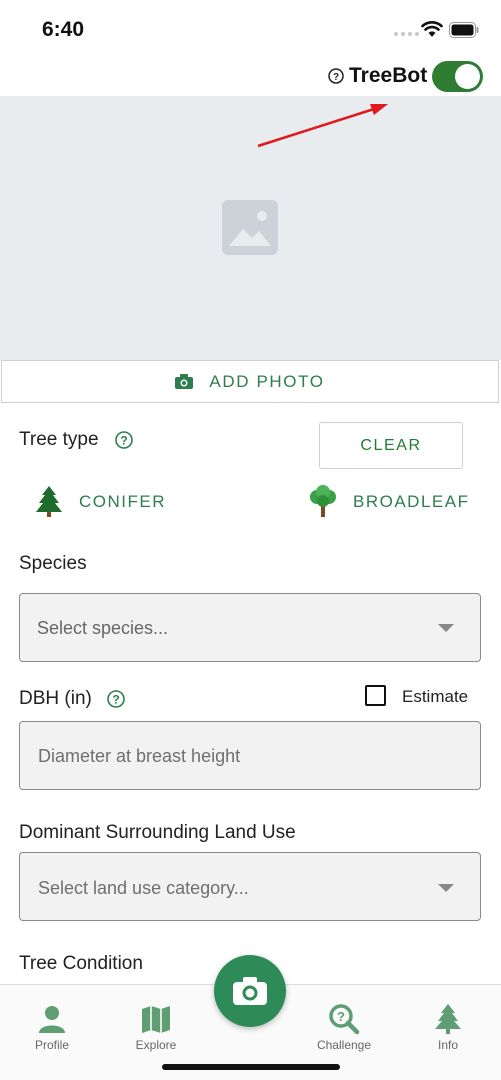  I want to click on treebot-help-icon: ?, so click(336, 76).